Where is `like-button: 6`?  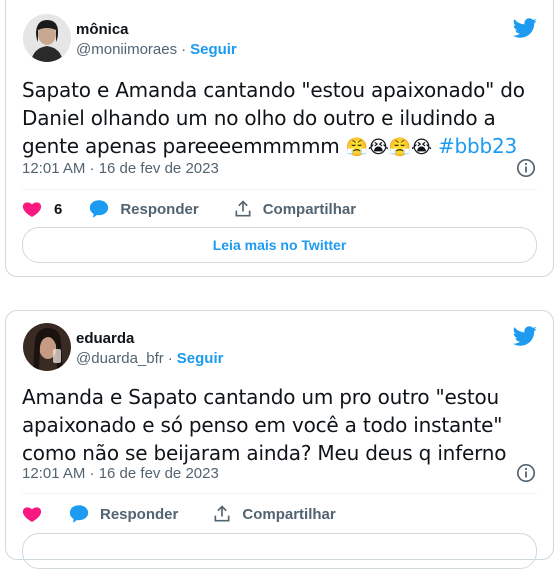
like-button: 6 is located at coordinates (42, 209).